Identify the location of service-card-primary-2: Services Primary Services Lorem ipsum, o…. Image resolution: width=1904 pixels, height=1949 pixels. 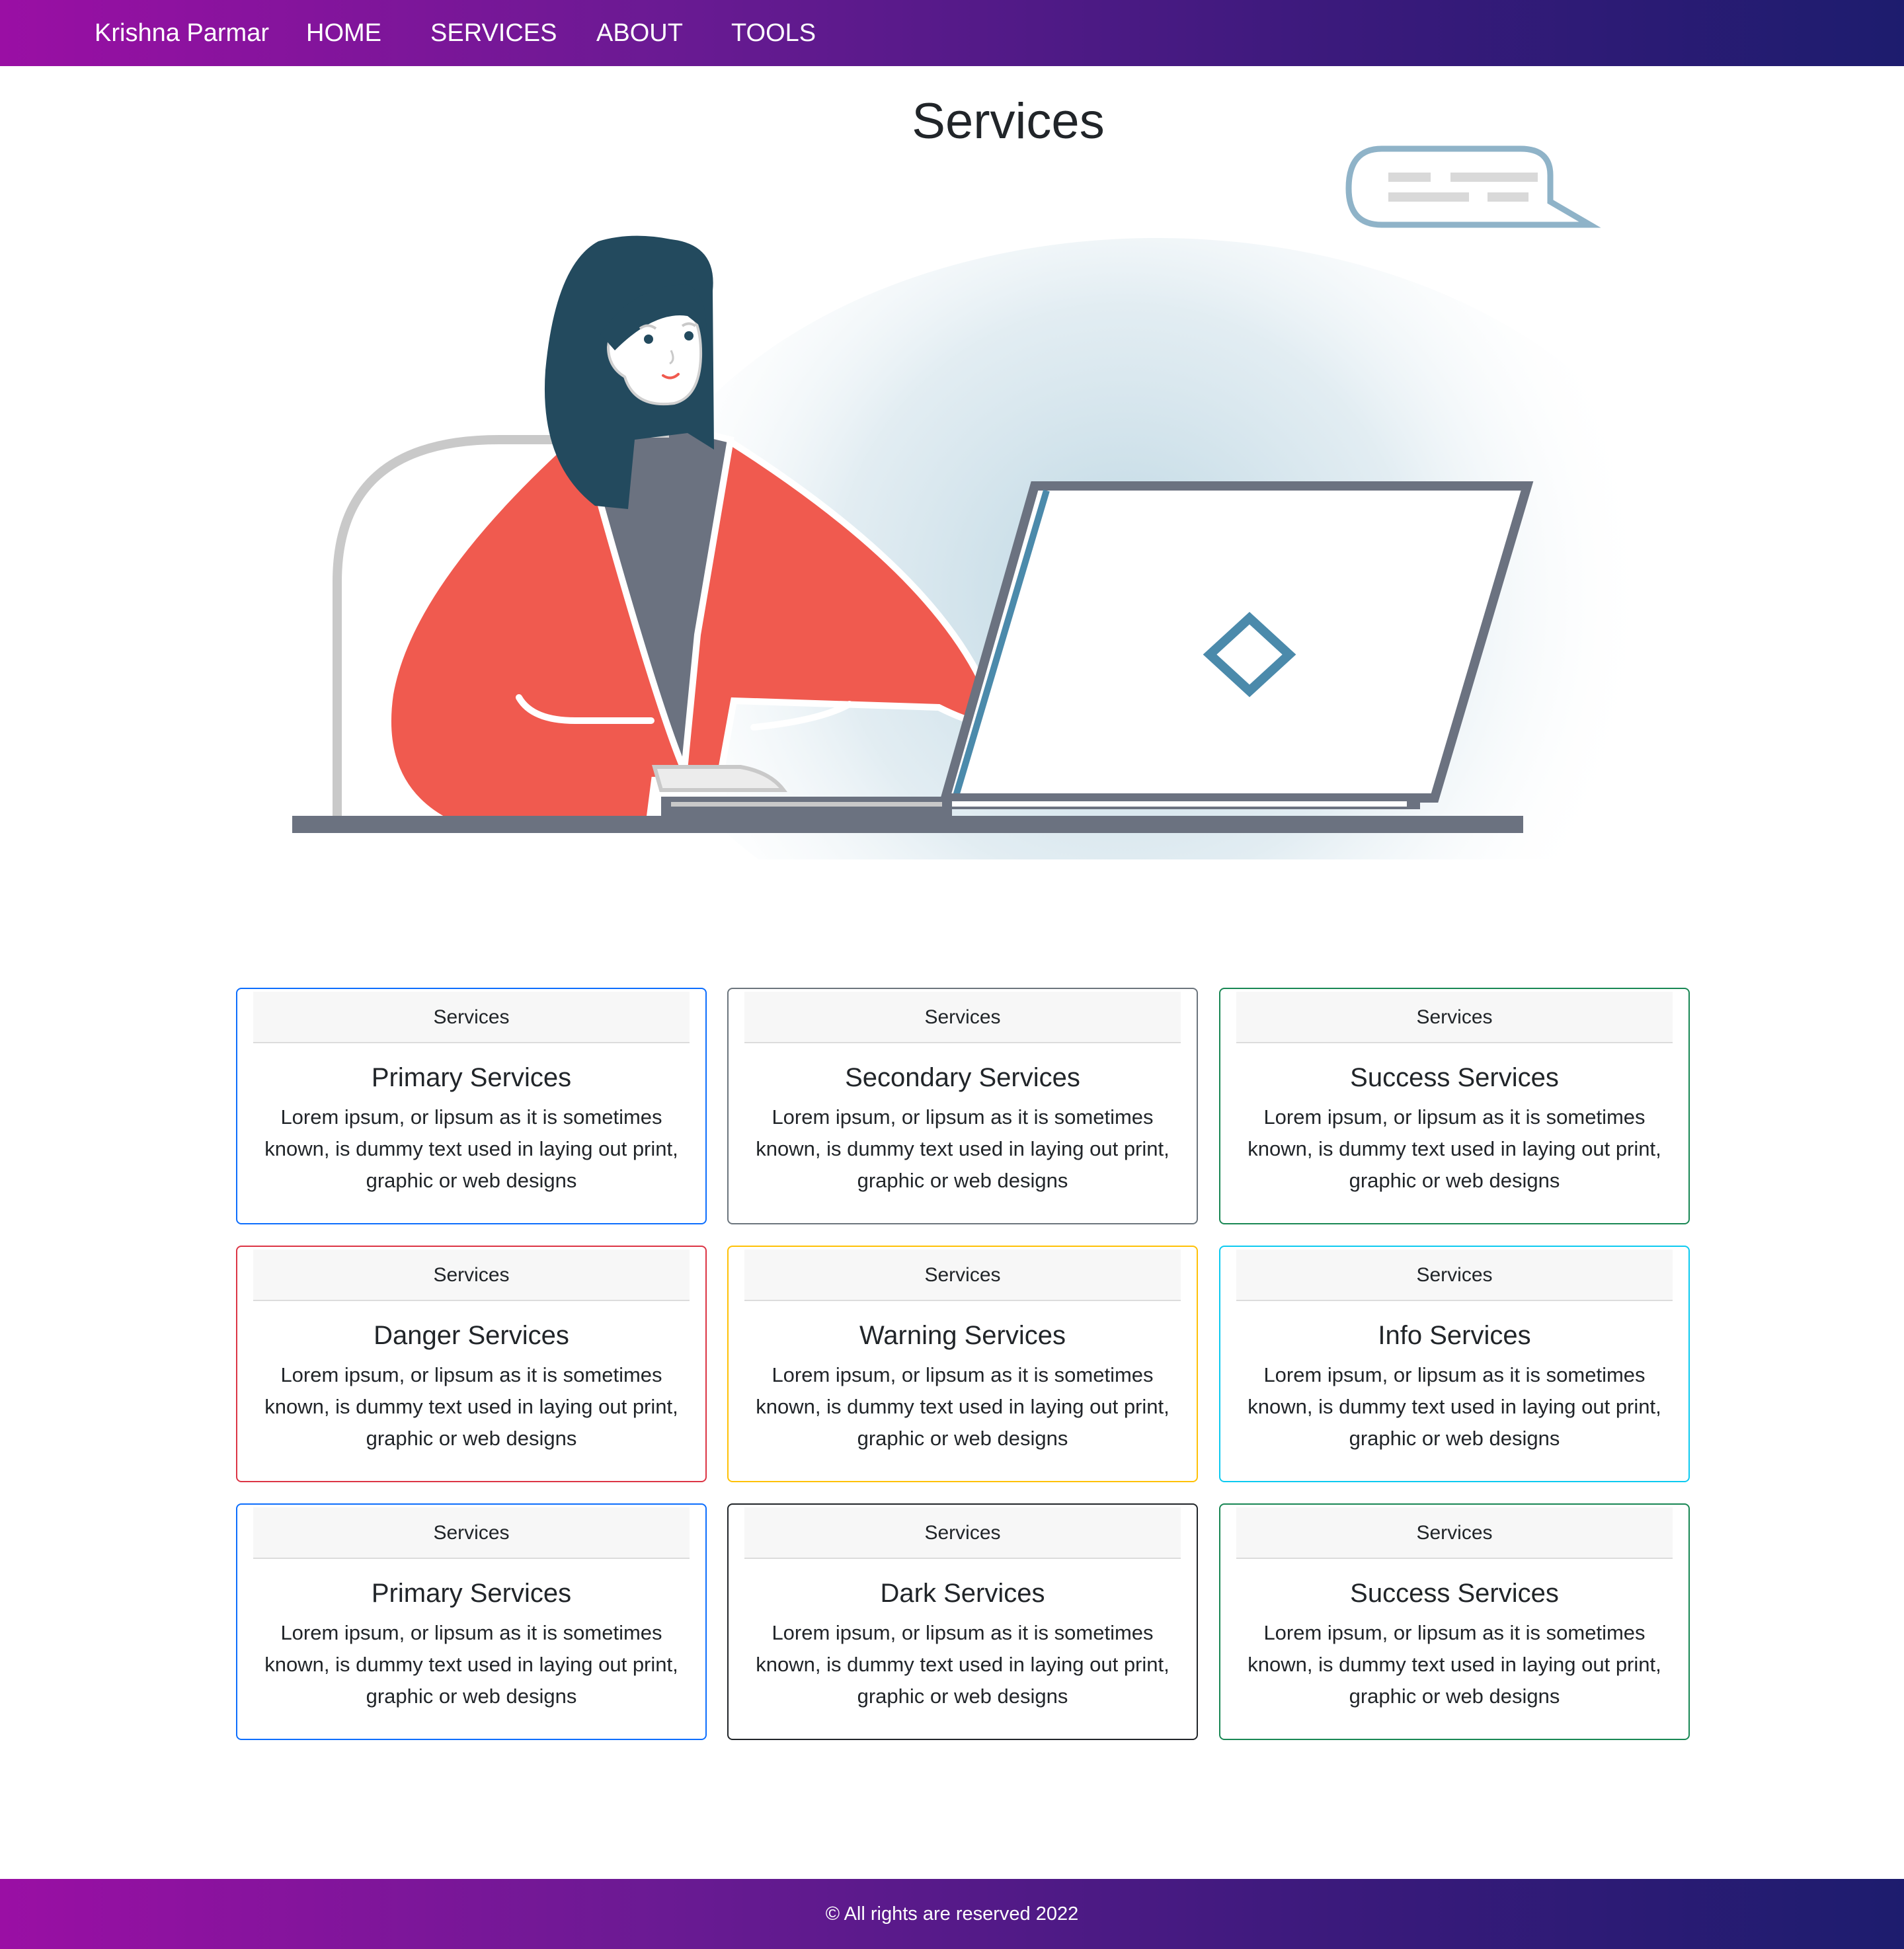
(471, 1621).